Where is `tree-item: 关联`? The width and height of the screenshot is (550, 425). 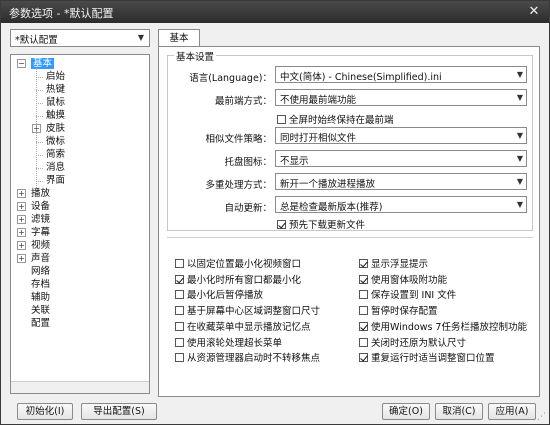 tree-item: 关联 is located at coordinates (40, 310).